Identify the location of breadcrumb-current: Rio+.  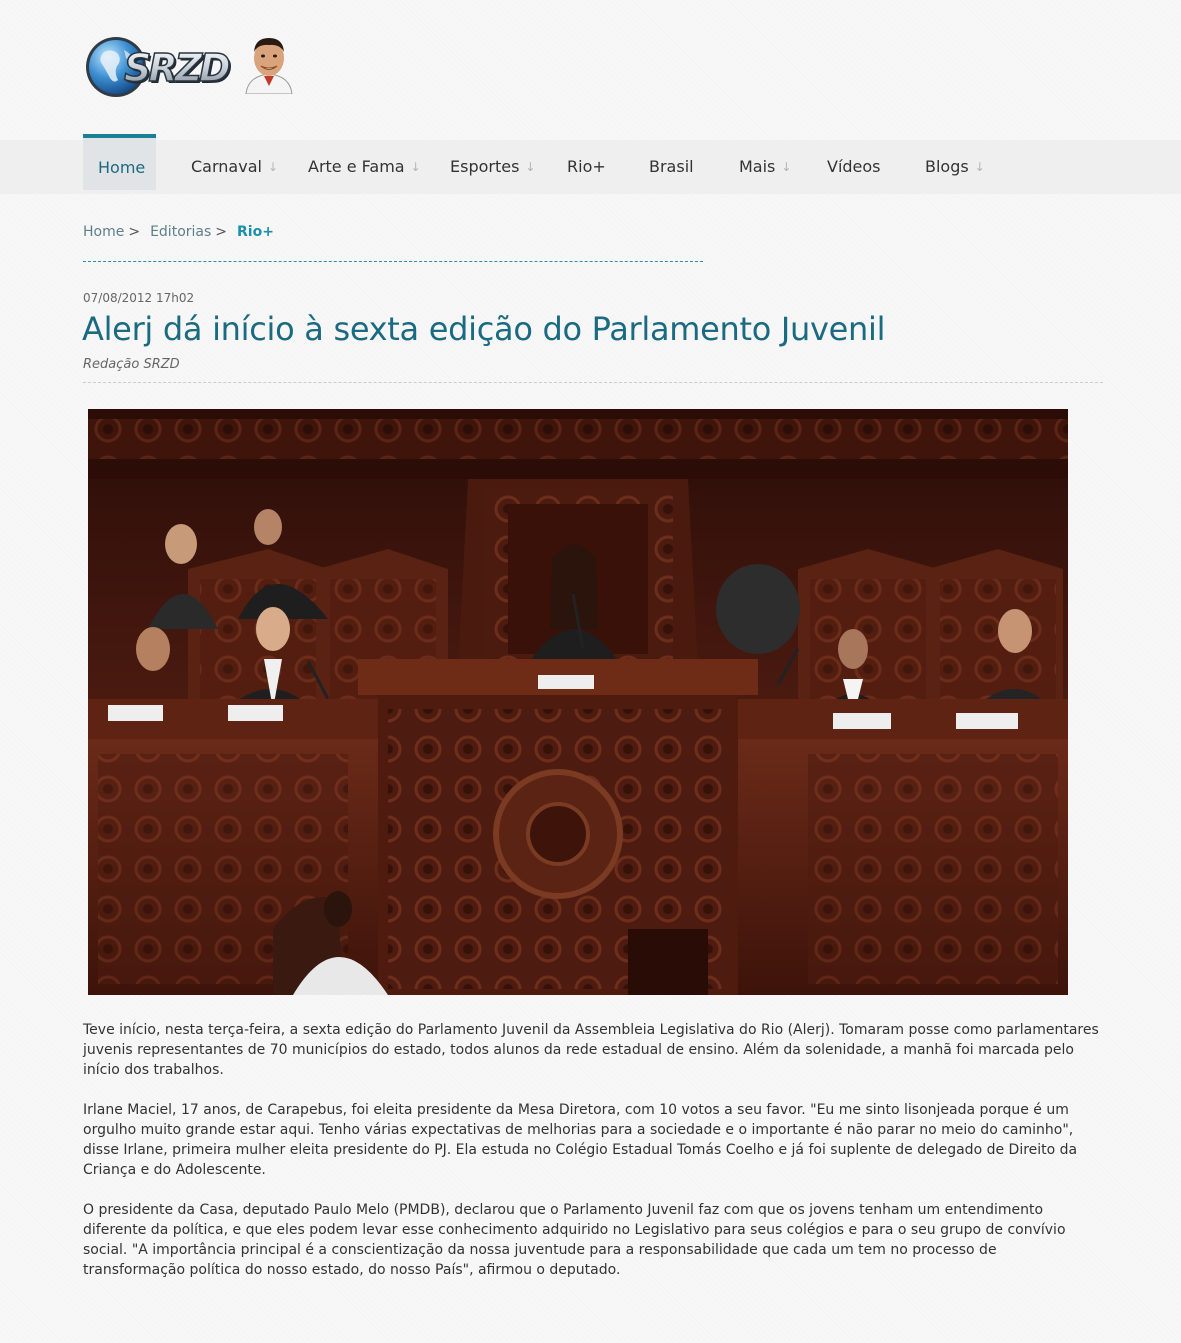
(255, 232).